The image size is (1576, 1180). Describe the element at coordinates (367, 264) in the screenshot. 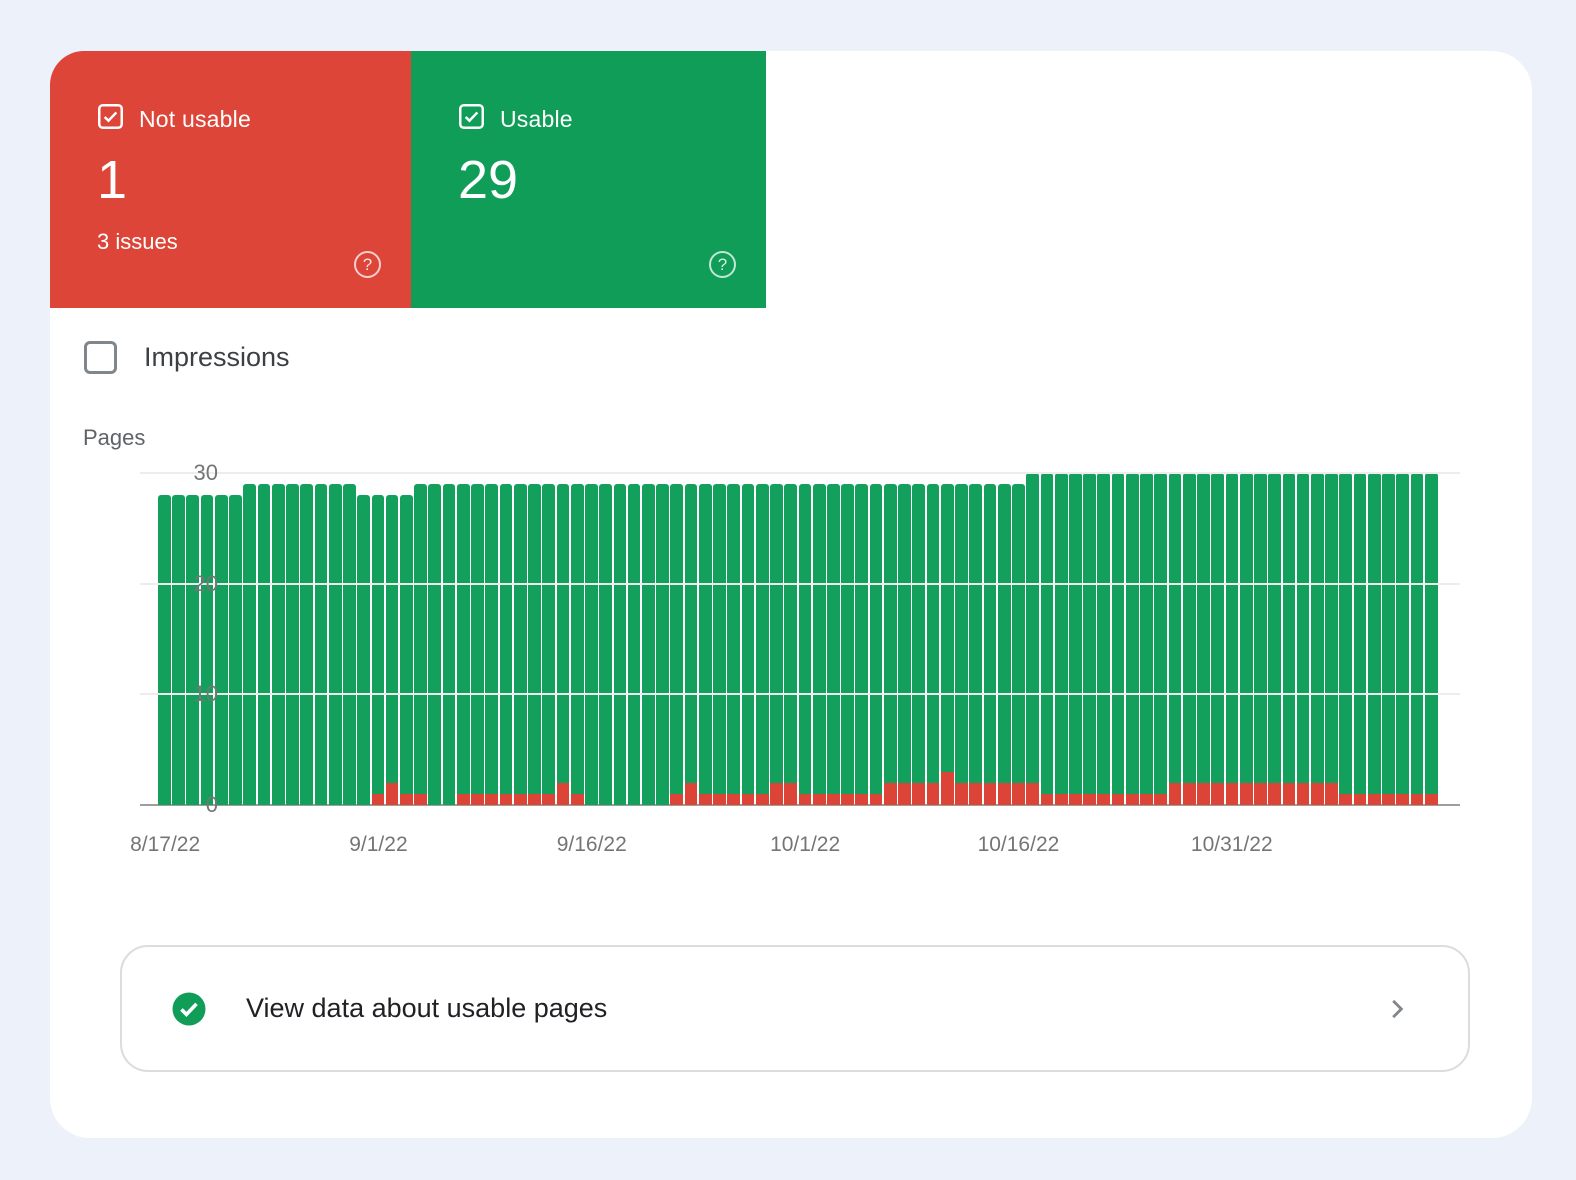

I see `not-usable-help-icon: ?` at that location.